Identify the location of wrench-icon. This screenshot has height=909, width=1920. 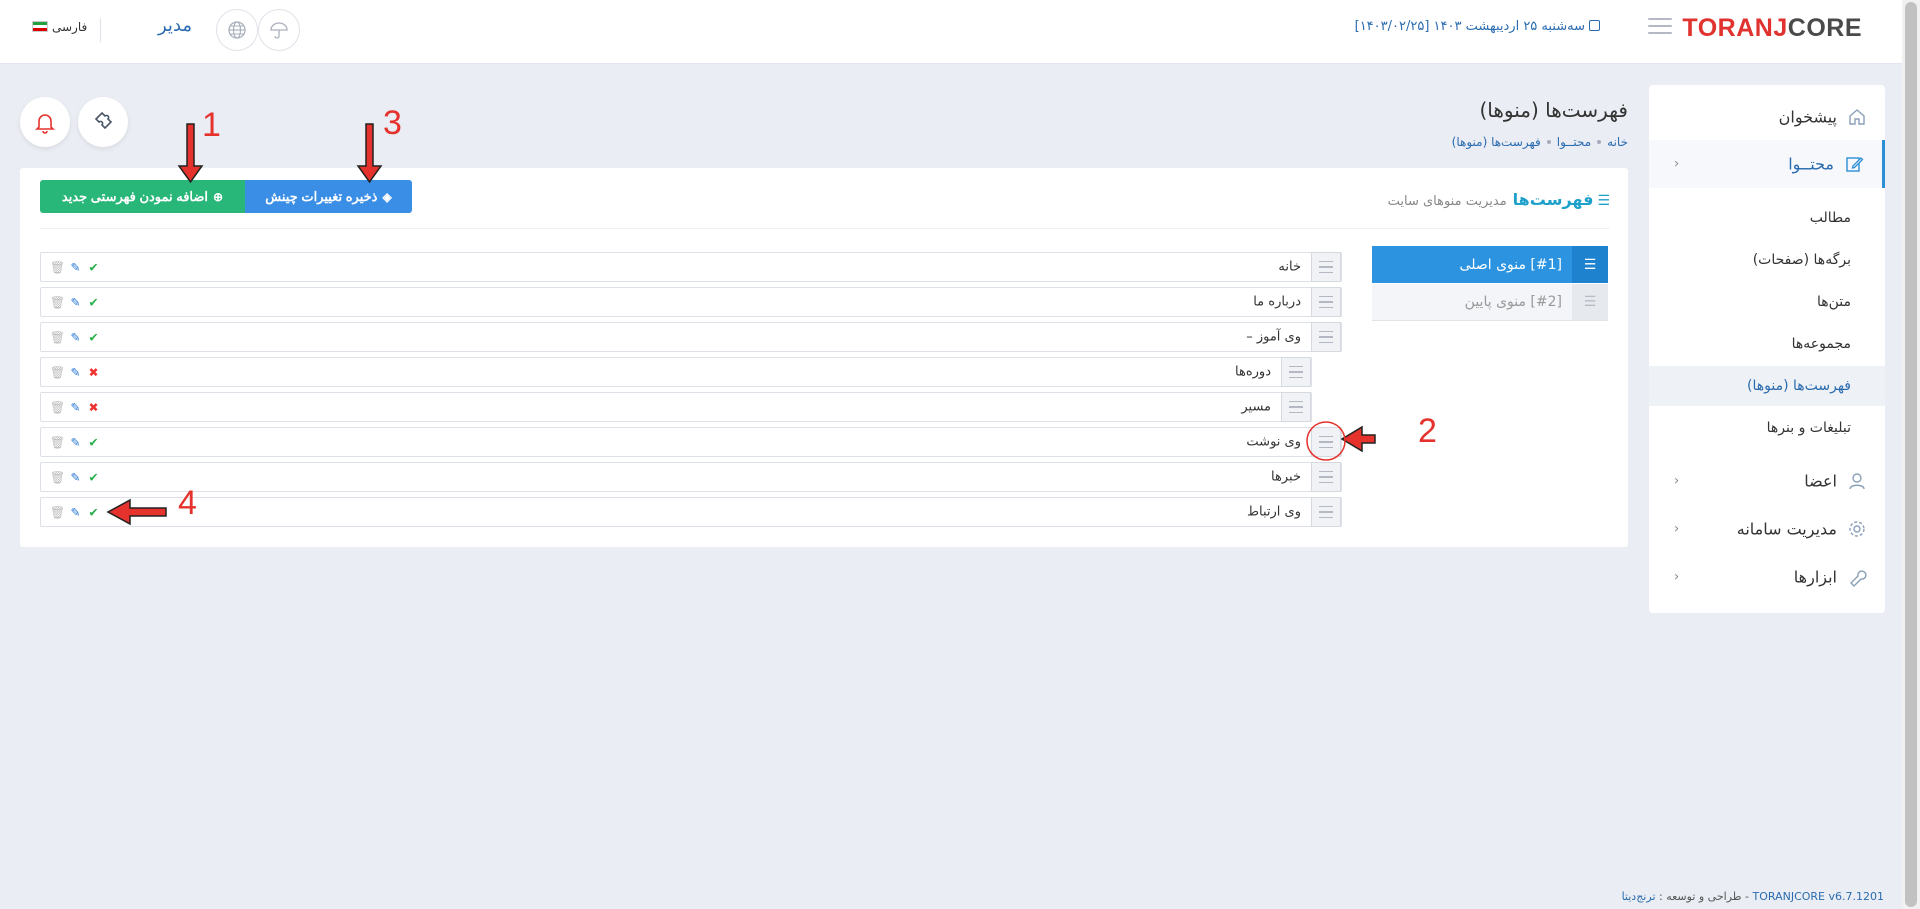
(1858, 578).